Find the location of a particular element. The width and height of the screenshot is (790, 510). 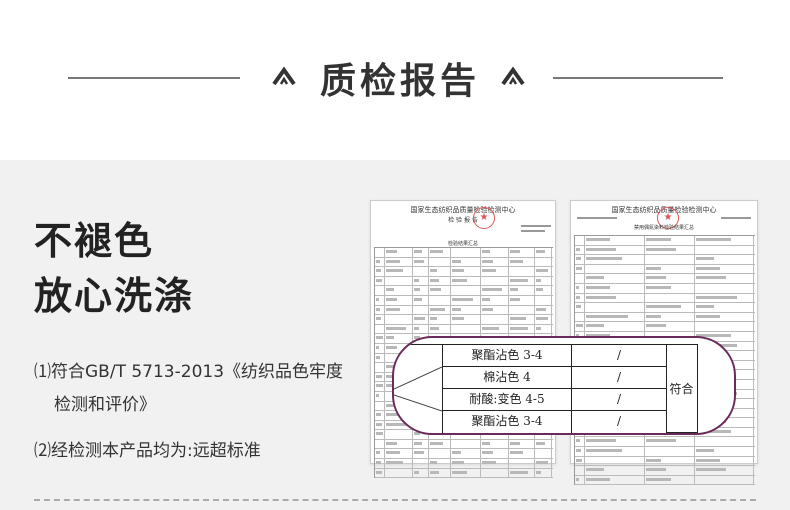

report-org: 国家生态纺织品质量检验检测中心 is located at coordinates (463, 210).